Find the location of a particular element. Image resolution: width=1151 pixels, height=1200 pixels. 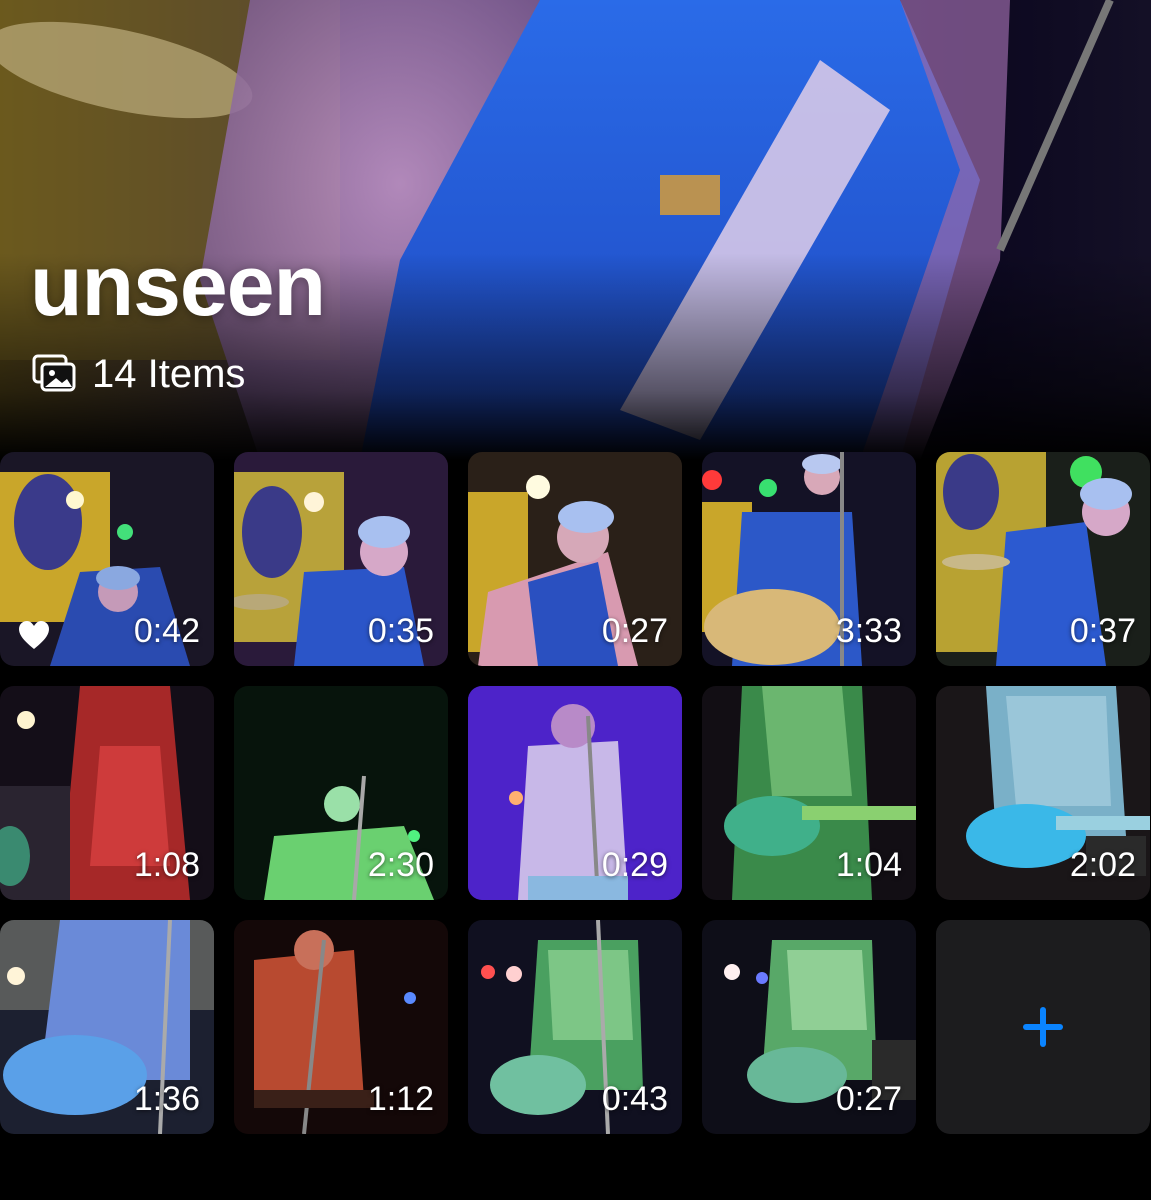

video-duration: 1:04 is located at coordinates (868, 865).